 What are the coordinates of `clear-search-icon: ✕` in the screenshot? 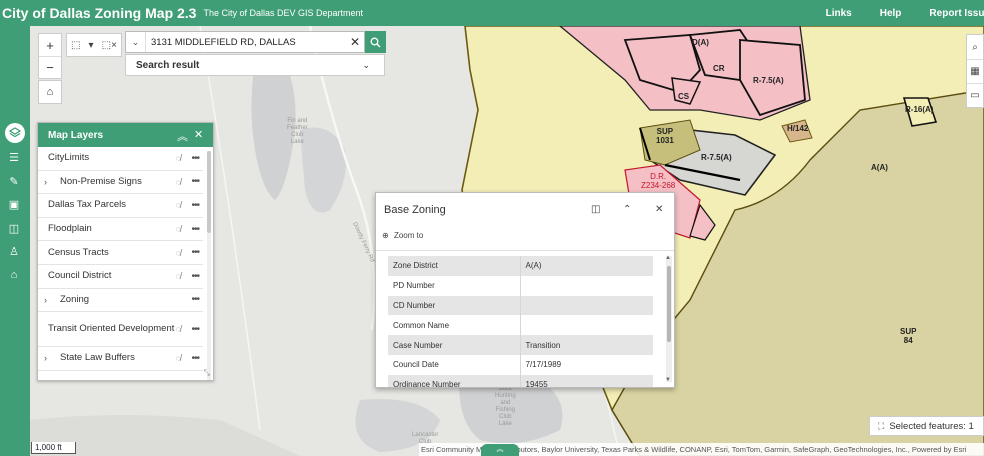 It's located at (355, 42).